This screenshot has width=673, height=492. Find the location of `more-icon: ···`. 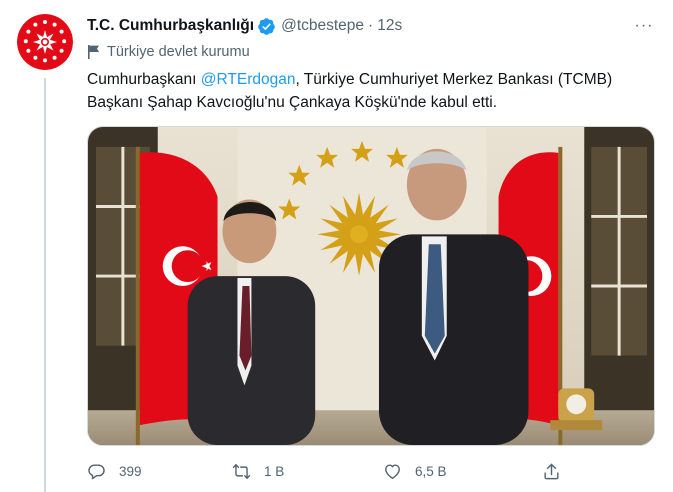

more-icon: ··· is located at coordinates (644, 26).